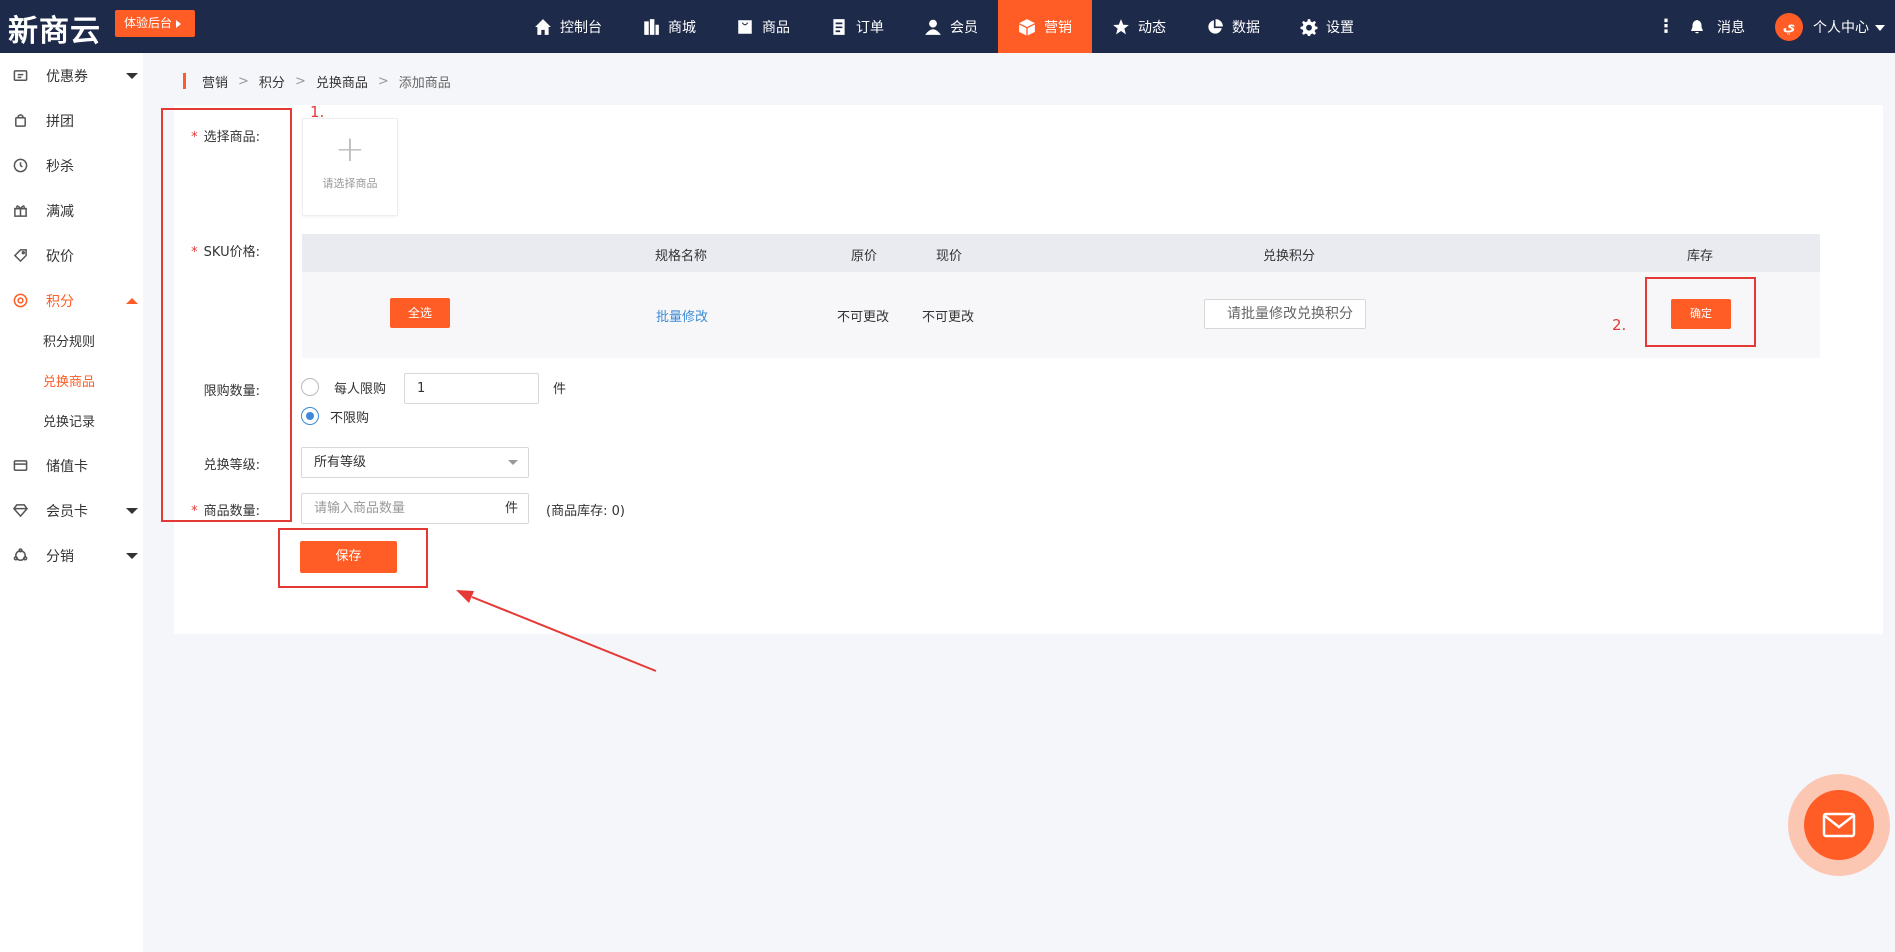 The width and height of the screenshot is (1895, 952). I want to click on sidebar-item-group-buy: 拼团, so click(71, 120).